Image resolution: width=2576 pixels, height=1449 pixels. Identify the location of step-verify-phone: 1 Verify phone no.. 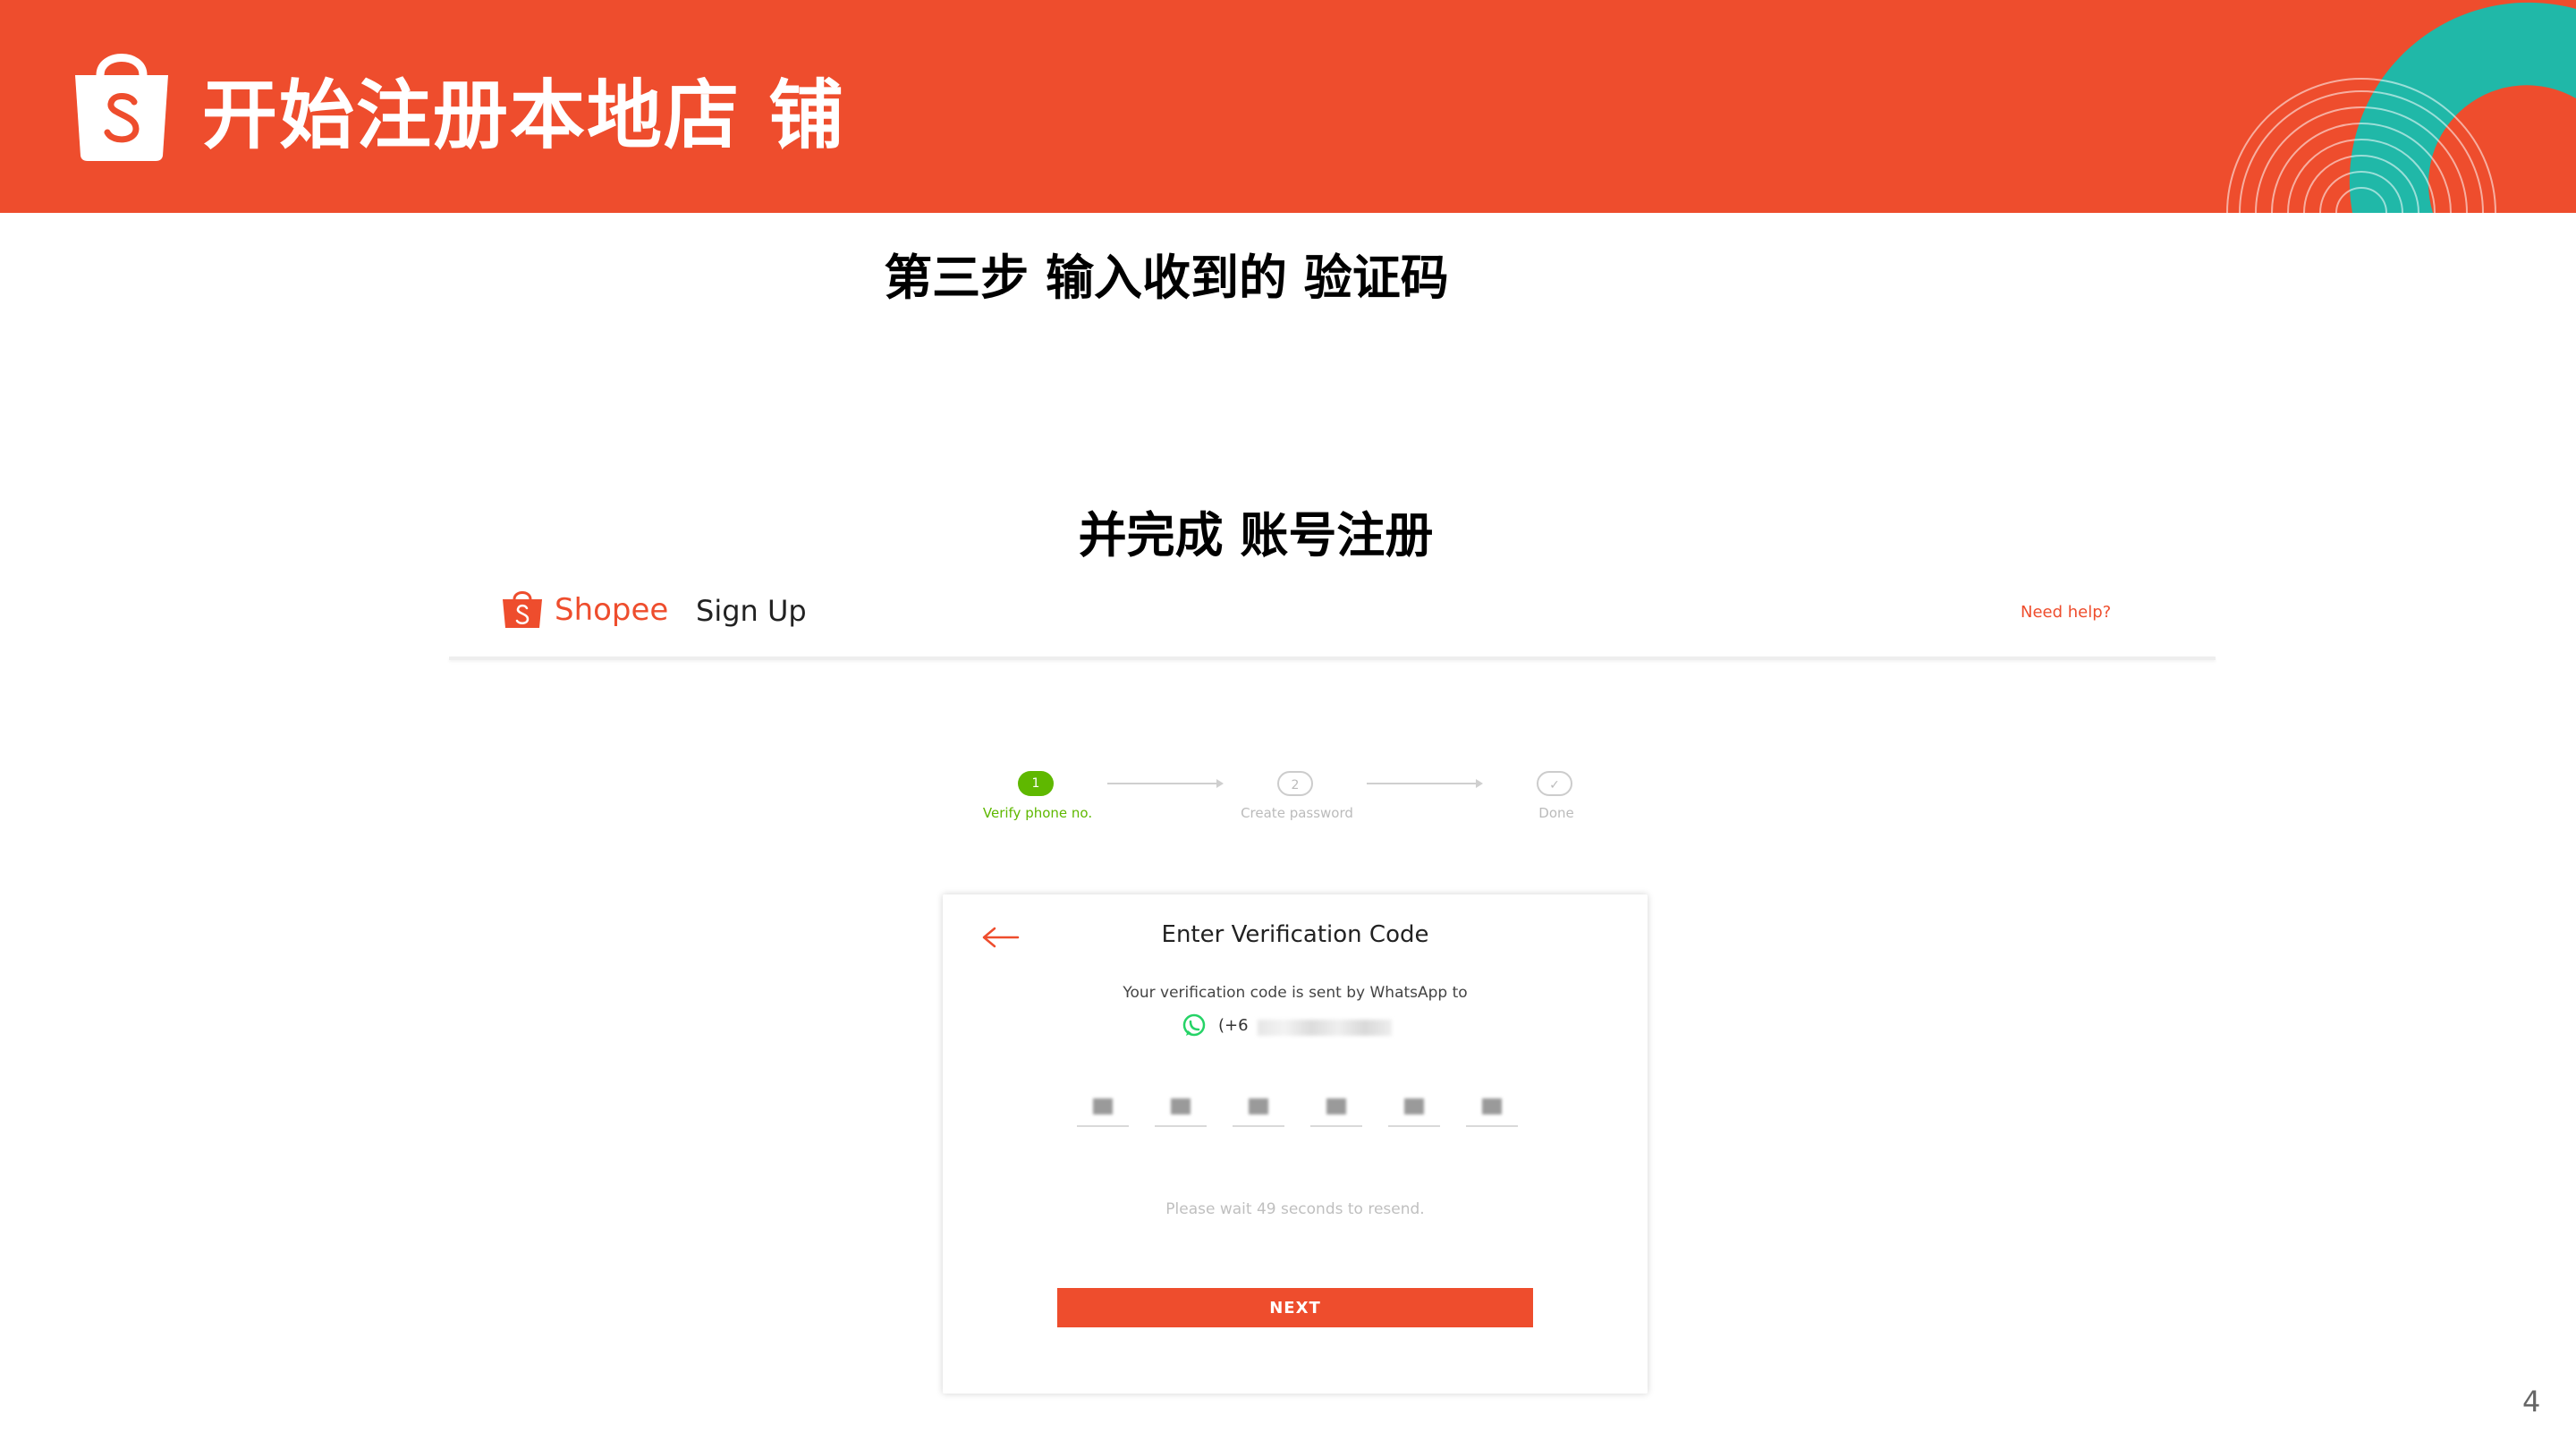
(1037, 797).